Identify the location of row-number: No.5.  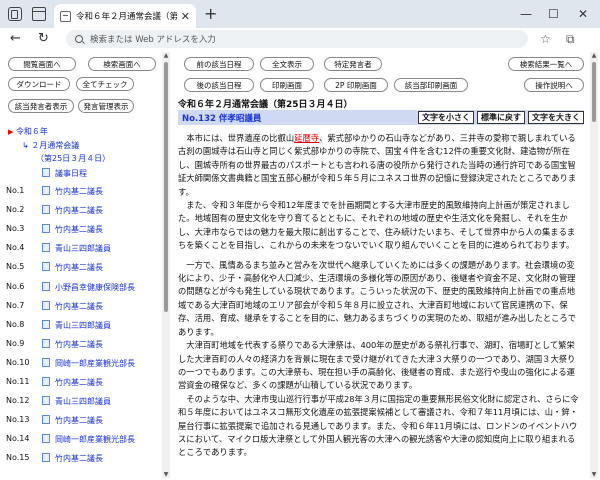
(15, 267).